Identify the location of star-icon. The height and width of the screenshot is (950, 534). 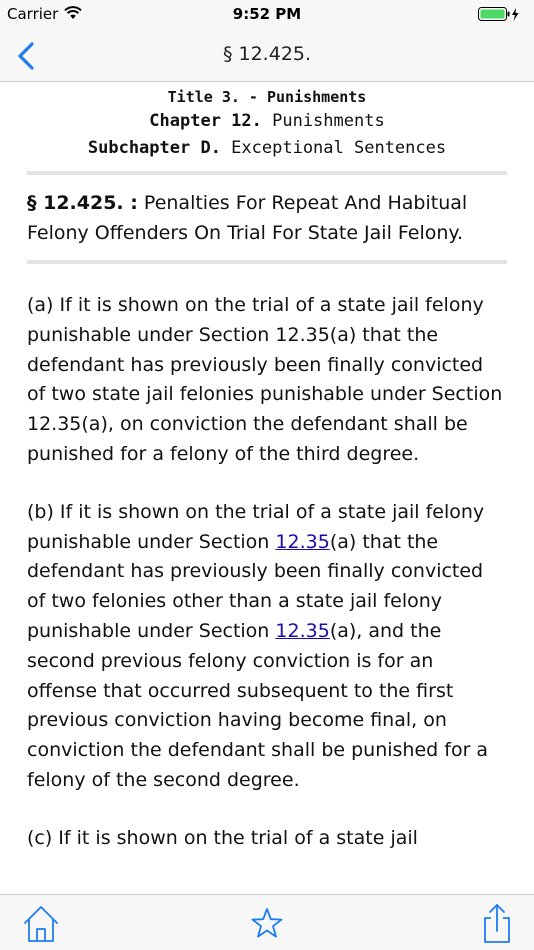
(267, 923).